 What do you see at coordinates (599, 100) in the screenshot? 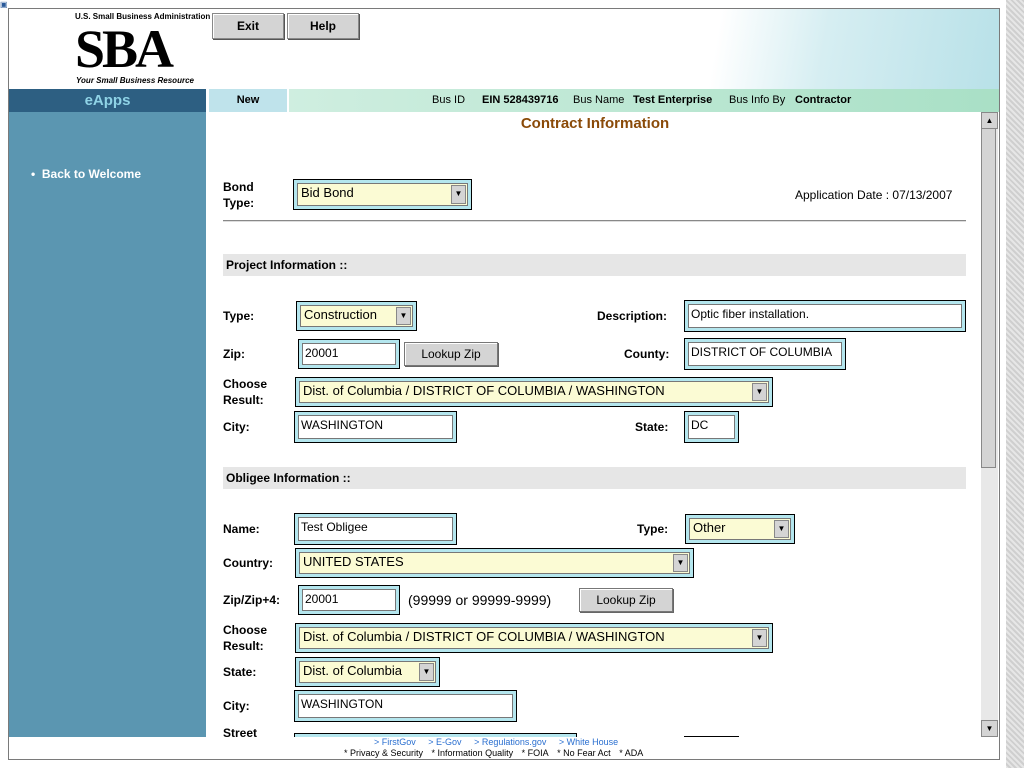
I see `bus-name-label: Bus Name` at bounding box center [599, 100].